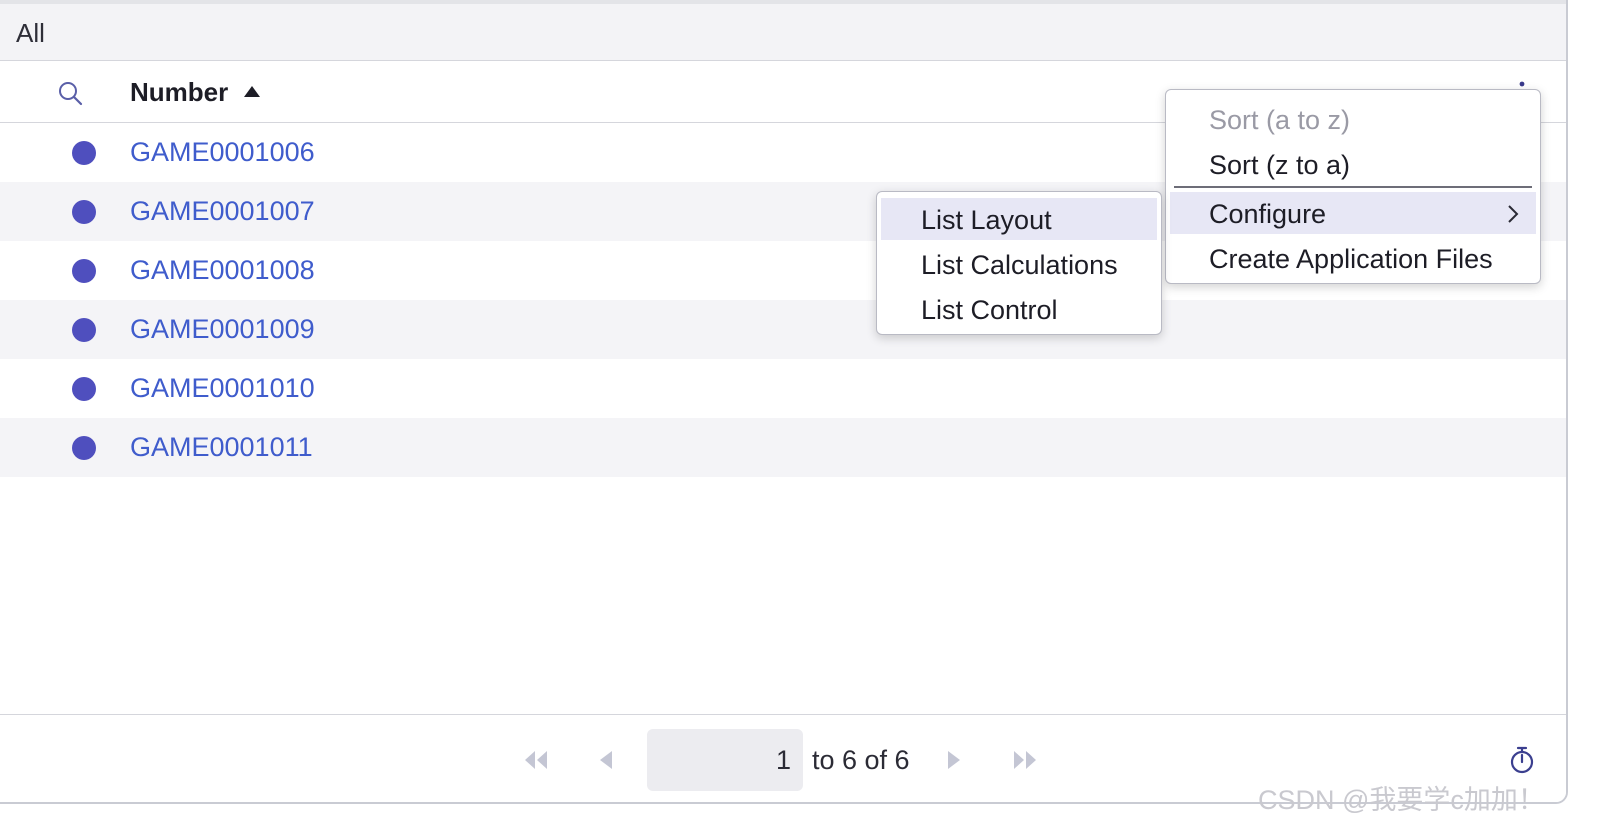 This screenshot has width=1598, height=838. I want to click on filter-label: All, so click(30, 33).